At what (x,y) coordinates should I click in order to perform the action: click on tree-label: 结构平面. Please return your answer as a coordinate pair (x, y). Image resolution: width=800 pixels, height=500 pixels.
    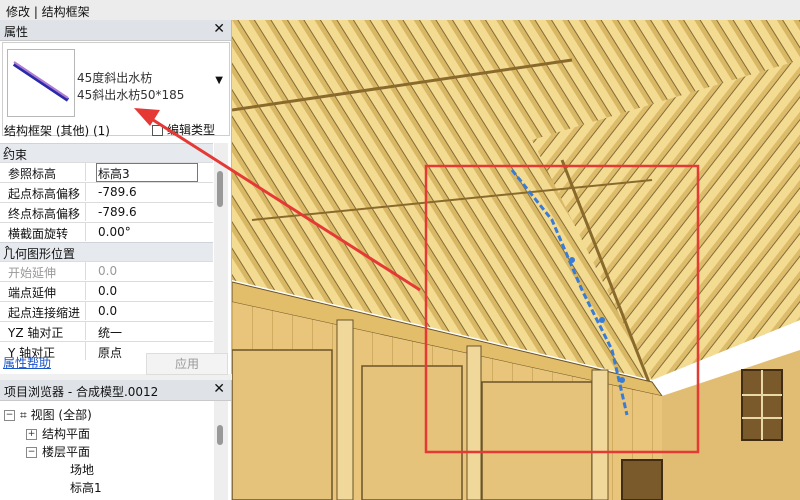
    Looking at the image, I should click on (66, 434).